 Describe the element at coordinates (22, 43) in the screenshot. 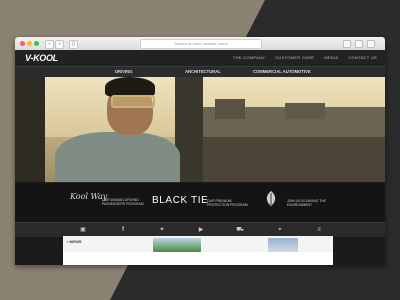

I see `close-window-button` at that location.